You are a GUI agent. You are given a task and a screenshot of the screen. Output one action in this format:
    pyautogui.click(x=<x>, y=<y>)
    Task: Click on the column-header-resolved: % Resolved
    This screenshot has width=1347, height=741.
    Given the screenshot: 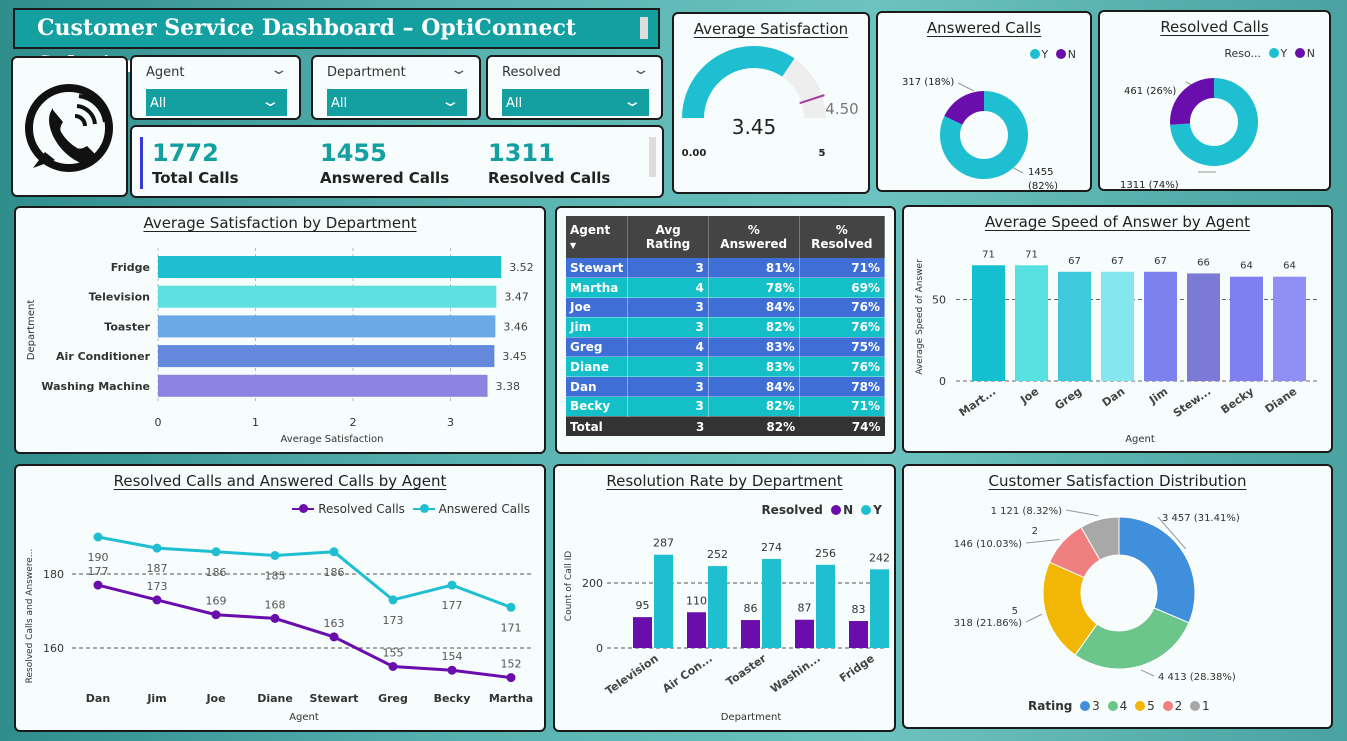 What is the action you would take?
    pyautogui.click(x=842, y=237)
    